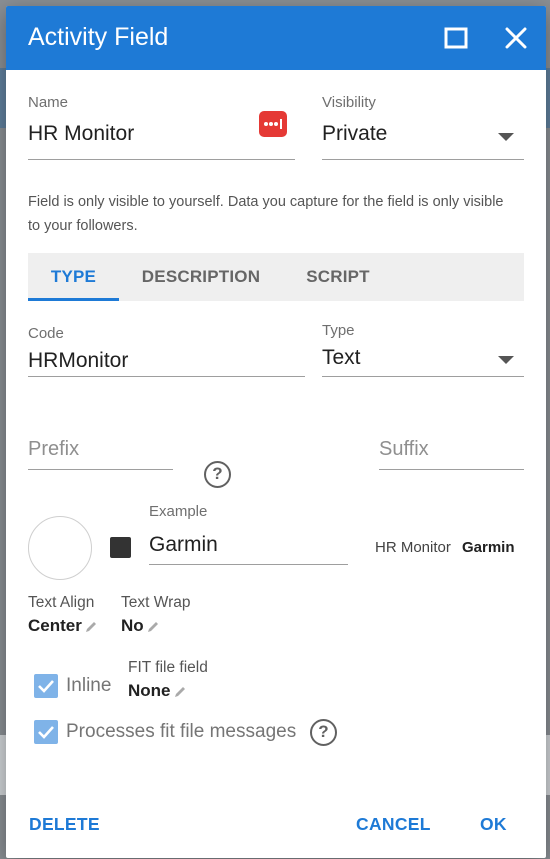  What do you see at coordinates (338, 330) in the screenshot?
I see `type-label: Type` at bounding box center [338, 330].